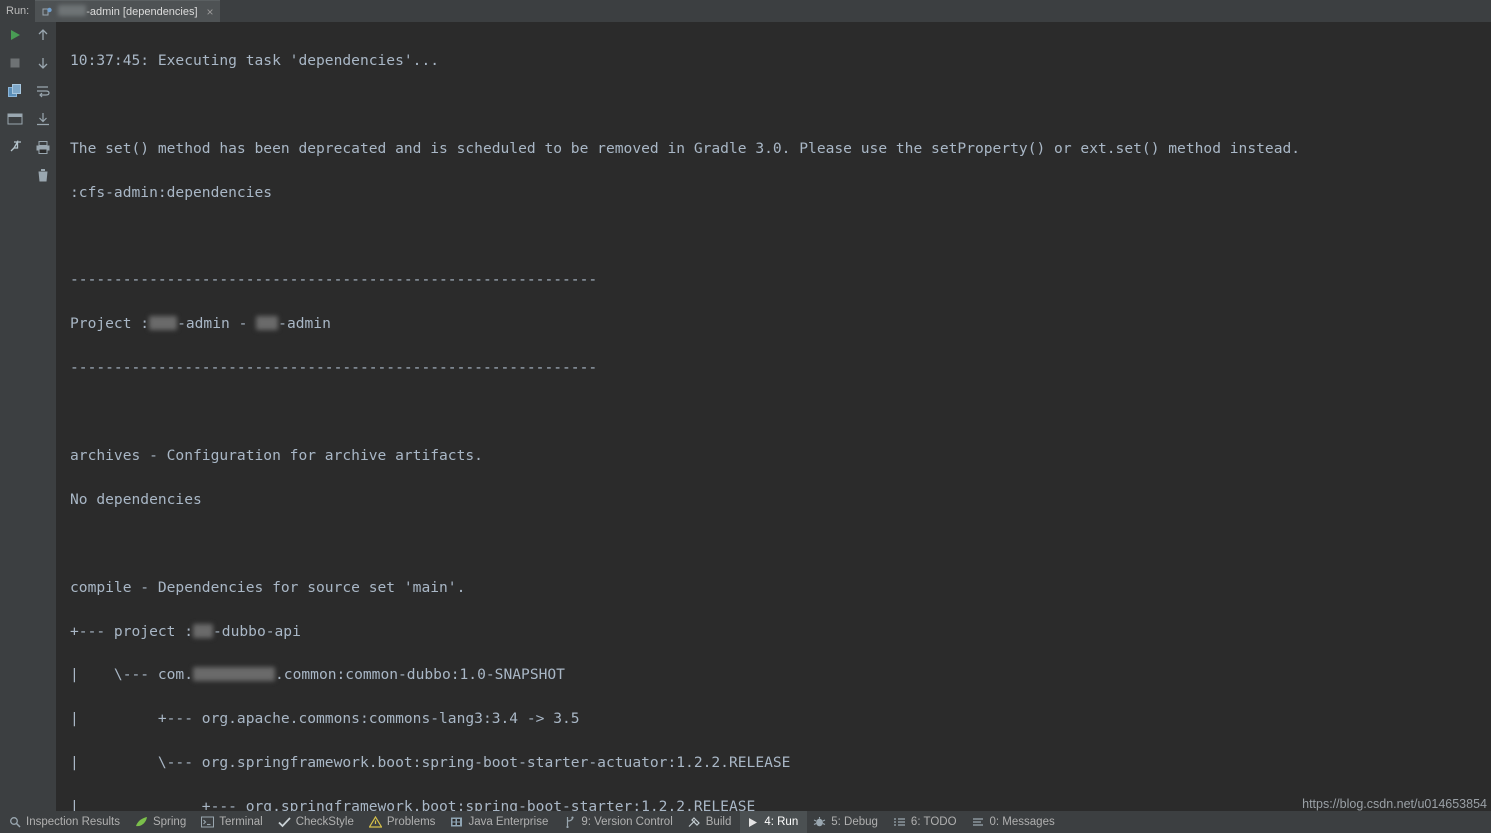 Image resolution: width=1491 pixels, height=833 pixels. What do you see at coordinates (14, 822) in the screenshot?
I see `inspection-icon` at bounding box center [14, 822].